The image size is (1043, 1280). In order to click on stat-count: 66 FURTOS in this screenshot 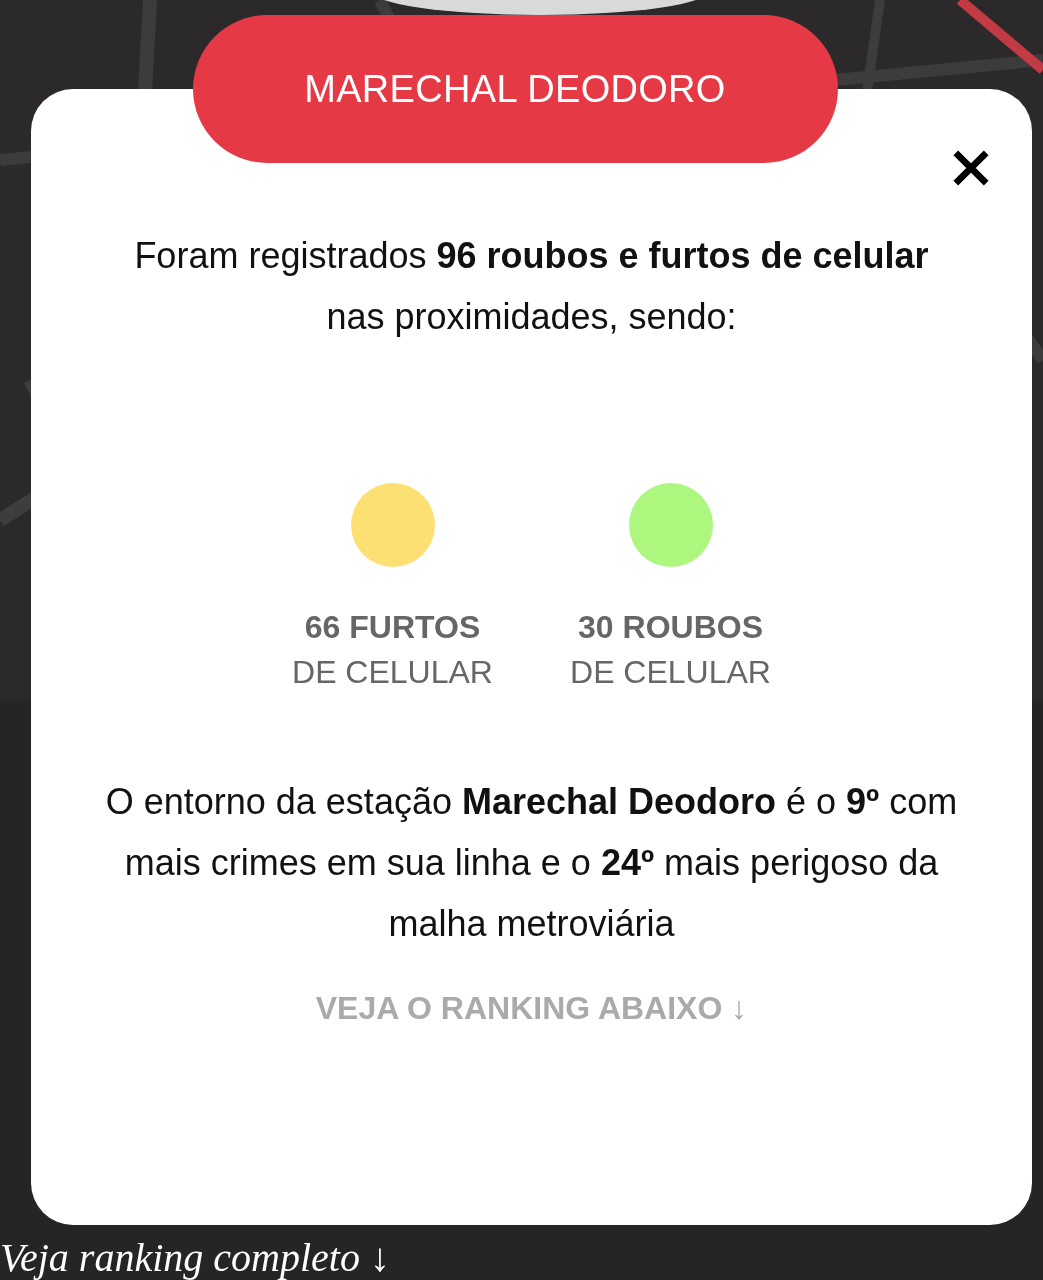, I will do `click(392, 627)`.